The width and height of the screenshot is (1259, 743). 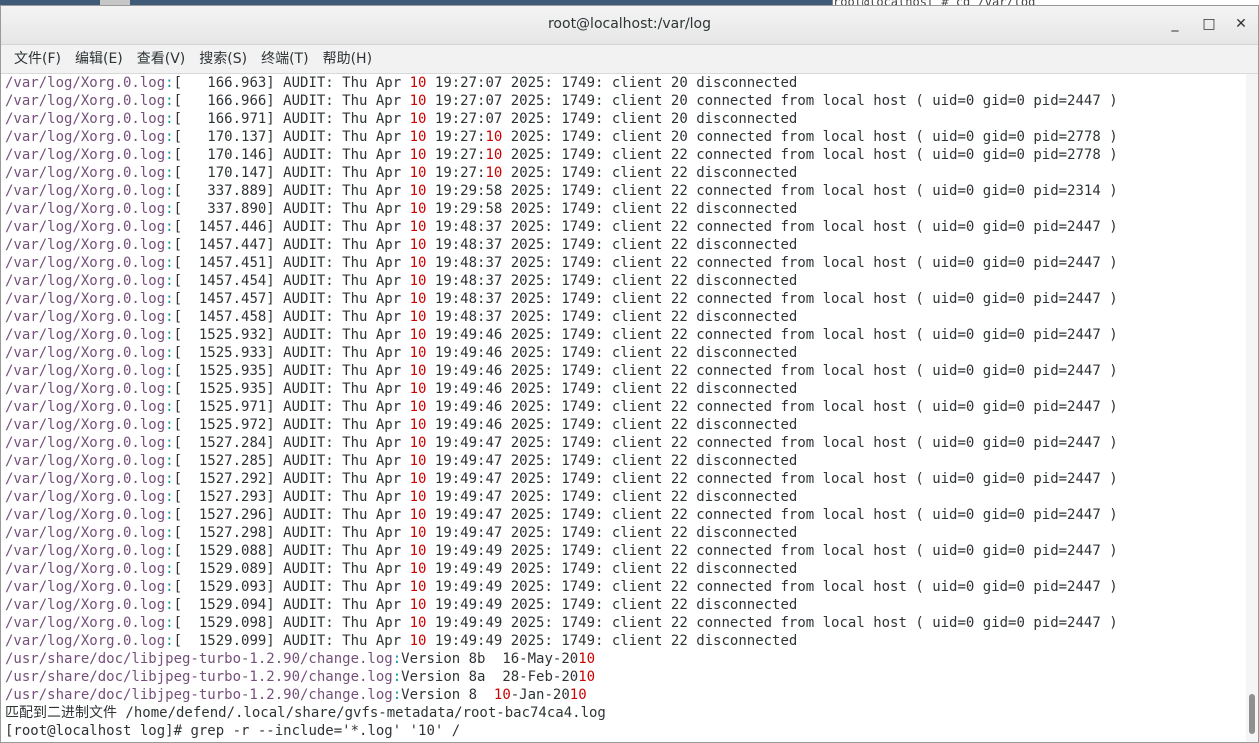 I want to click on menu-file: 文件(F), so click(x=37, y=59).